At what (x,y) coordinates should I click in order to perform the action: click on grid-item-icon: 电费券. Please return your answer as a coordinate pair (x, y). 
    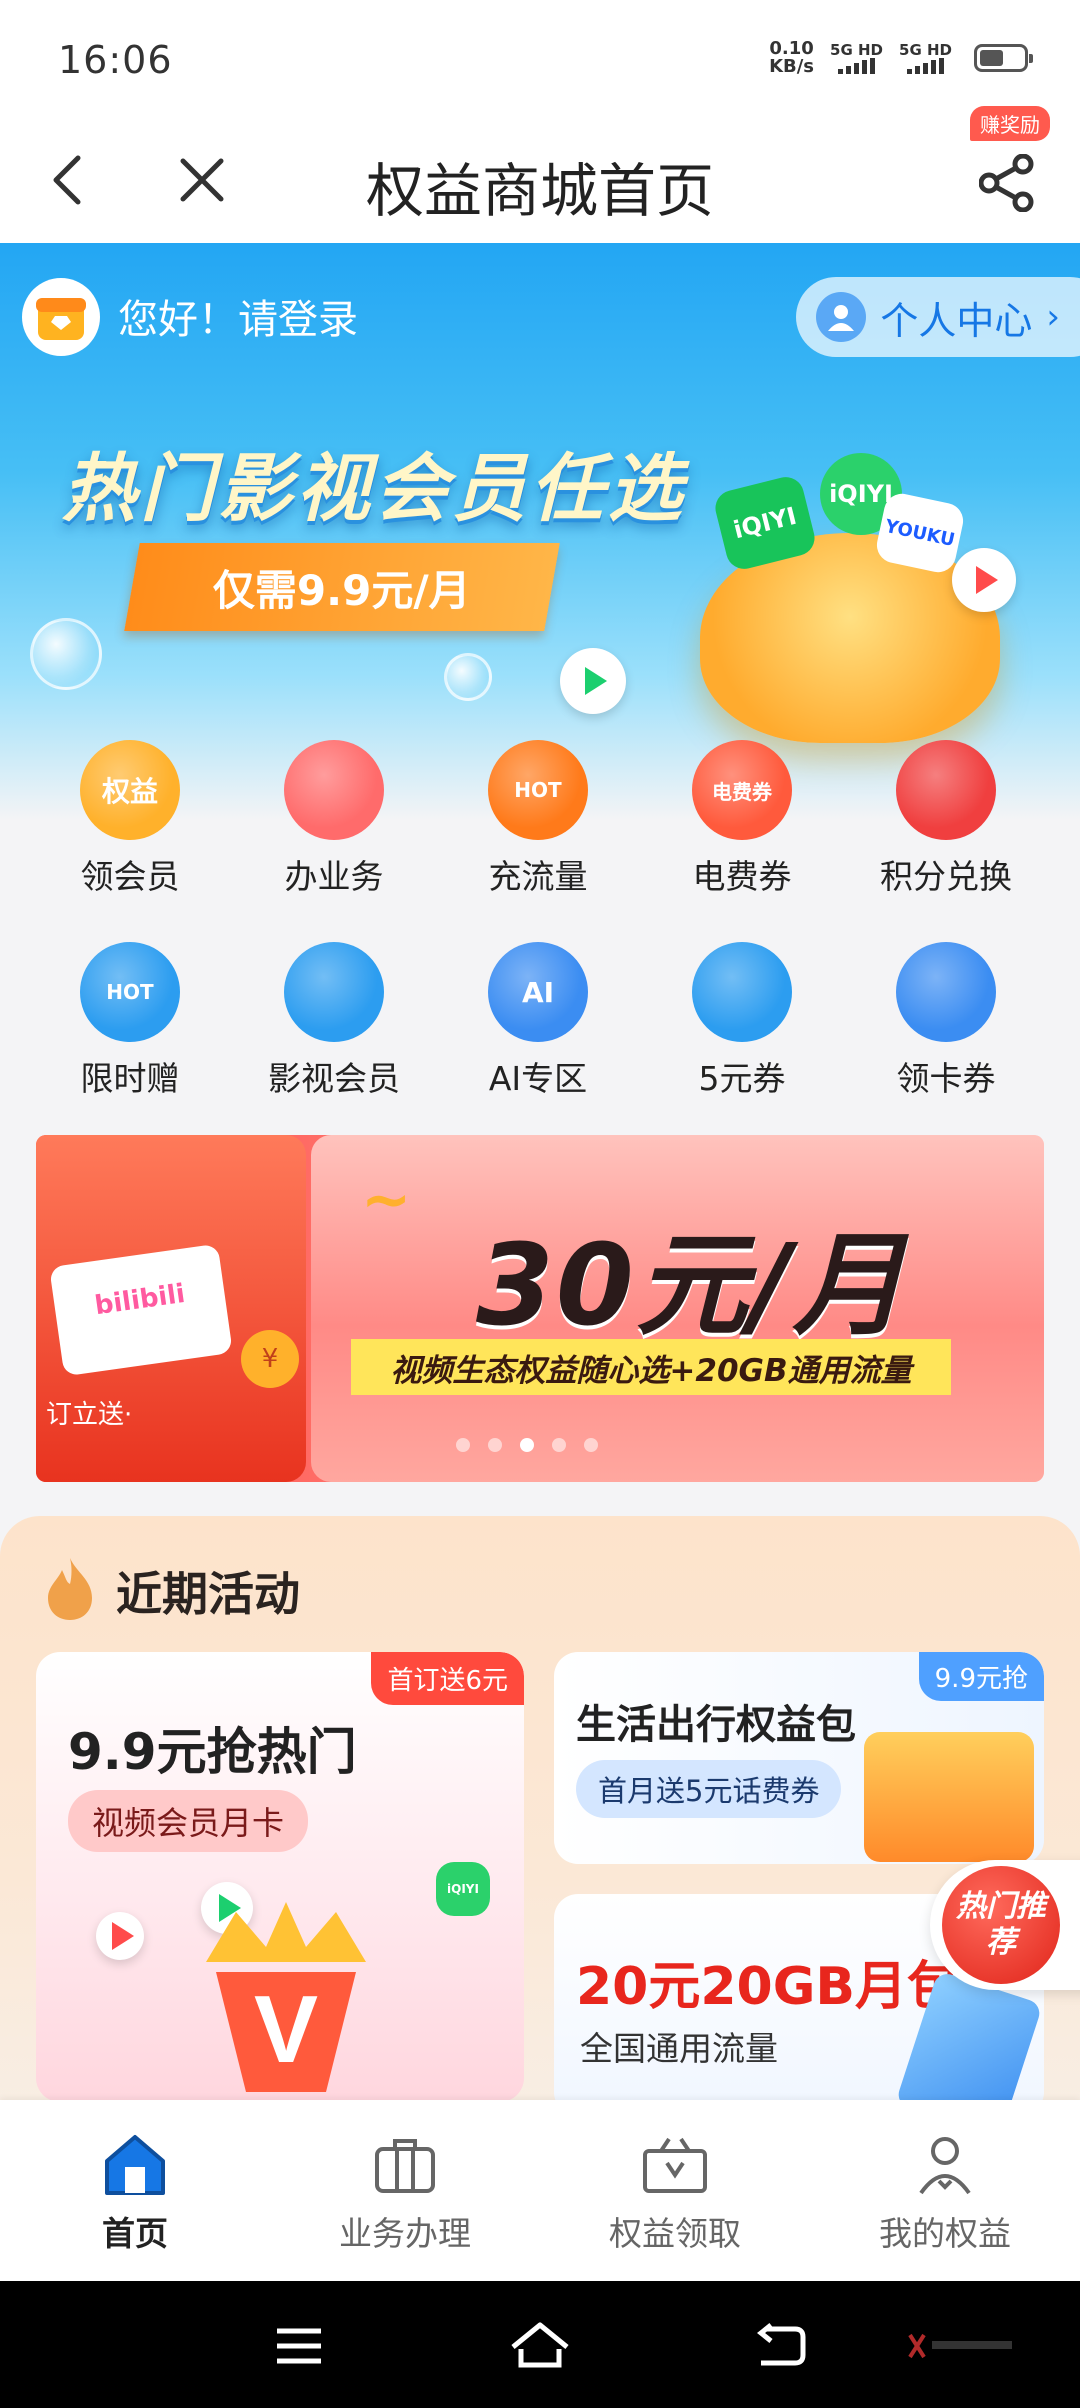
    Looking at the image, I should click on (742, 790).